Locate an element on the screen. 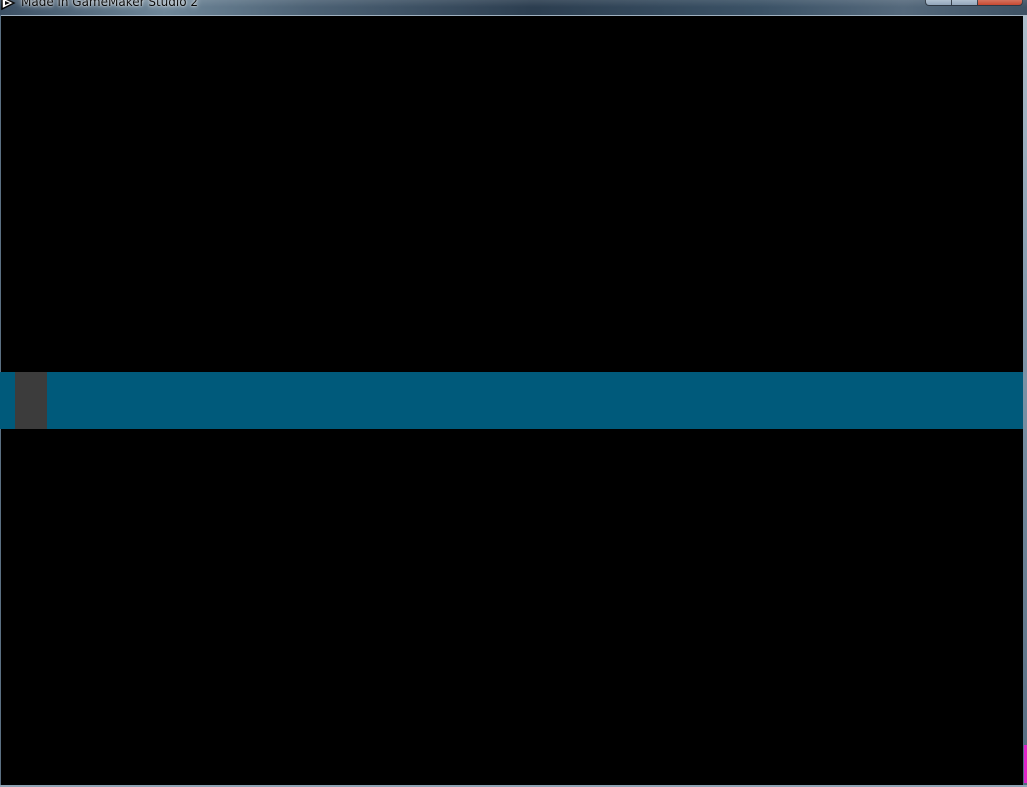 The height and width of the screenshot is (787, 1027). gamemaker-icon is located at coordinates (8, 5).